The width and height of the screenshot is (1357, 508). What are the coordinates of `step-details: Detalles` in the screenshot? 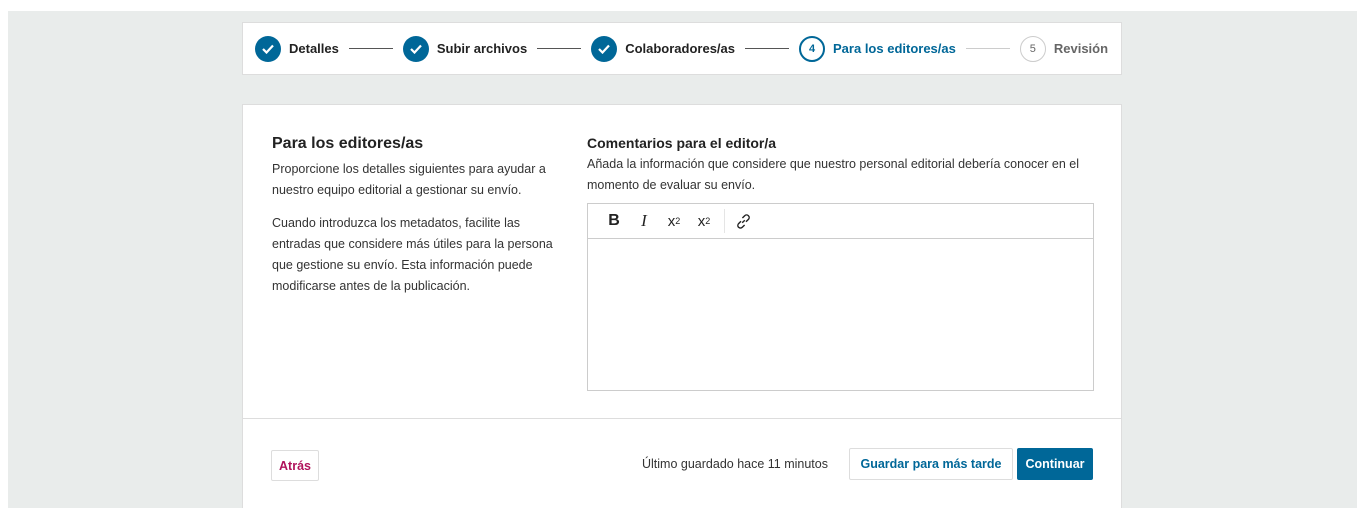 It's located at (297, 48).